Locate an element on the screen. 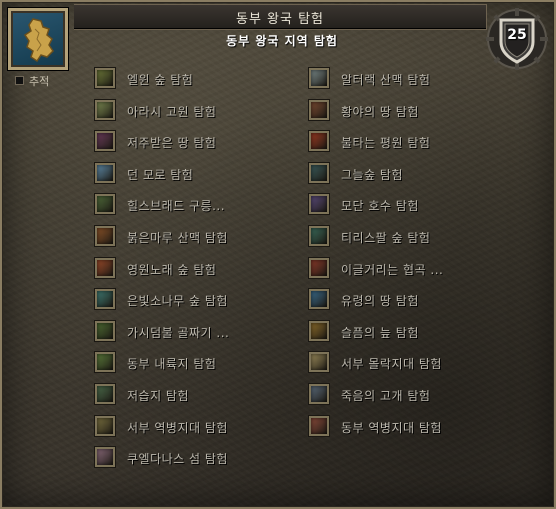  criteria-label: 그늘숲 탐험 is located at coordinates (372, 174).